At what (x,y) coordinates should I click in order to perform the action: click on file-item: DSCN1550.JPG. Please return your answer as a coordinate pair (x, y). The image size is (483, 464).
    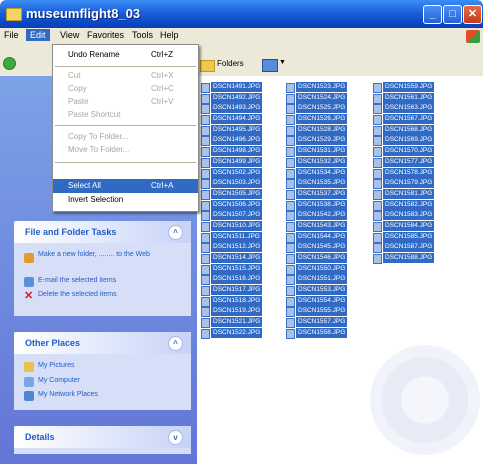
    Looking at the image, I should click on (324, 269).